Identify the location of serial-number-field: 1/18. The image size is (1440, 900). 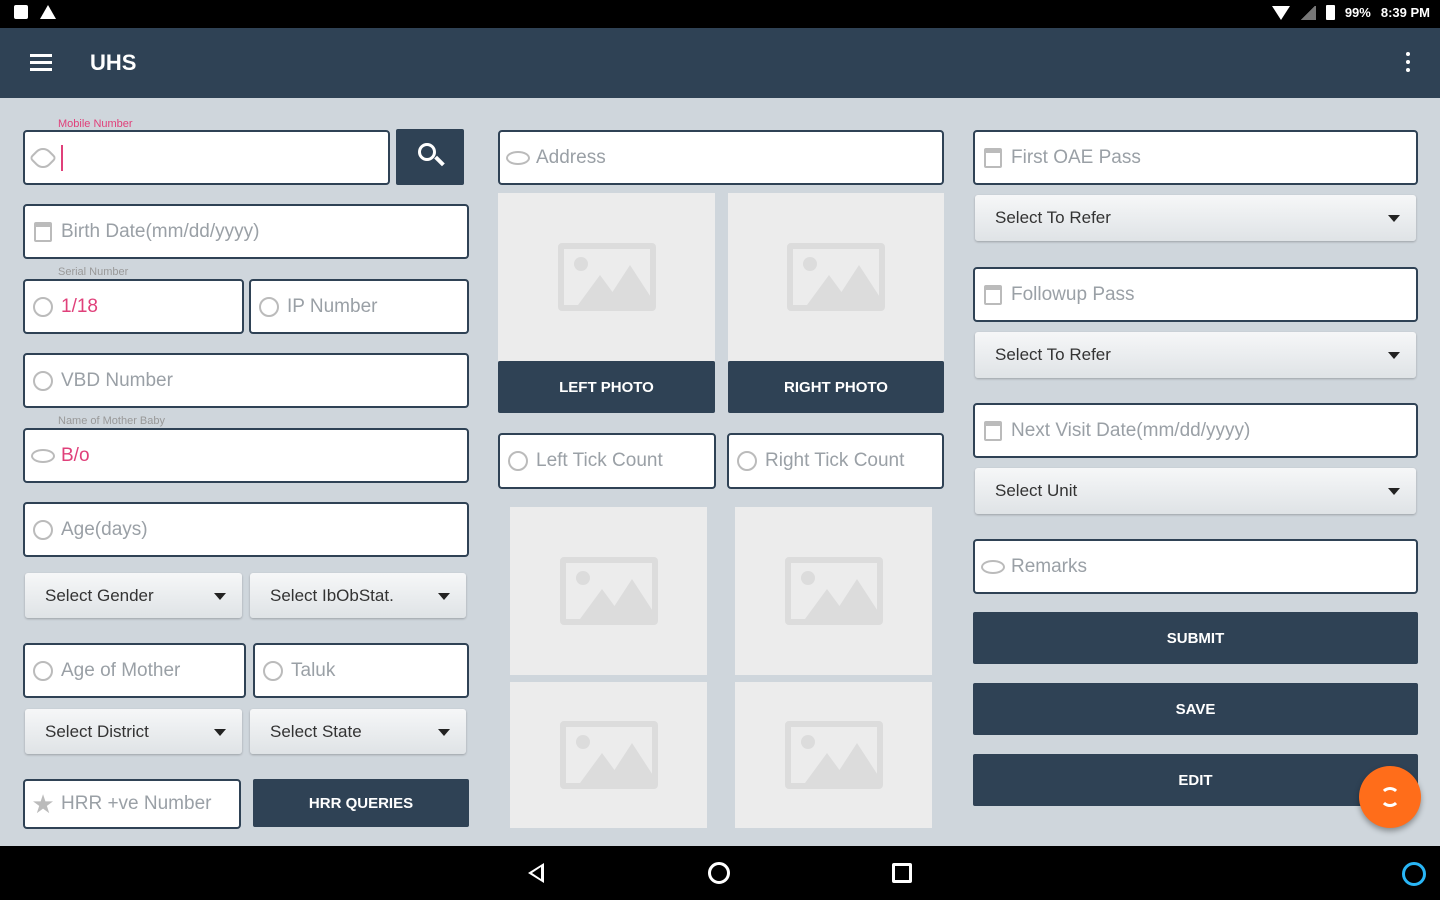
(133, 306).